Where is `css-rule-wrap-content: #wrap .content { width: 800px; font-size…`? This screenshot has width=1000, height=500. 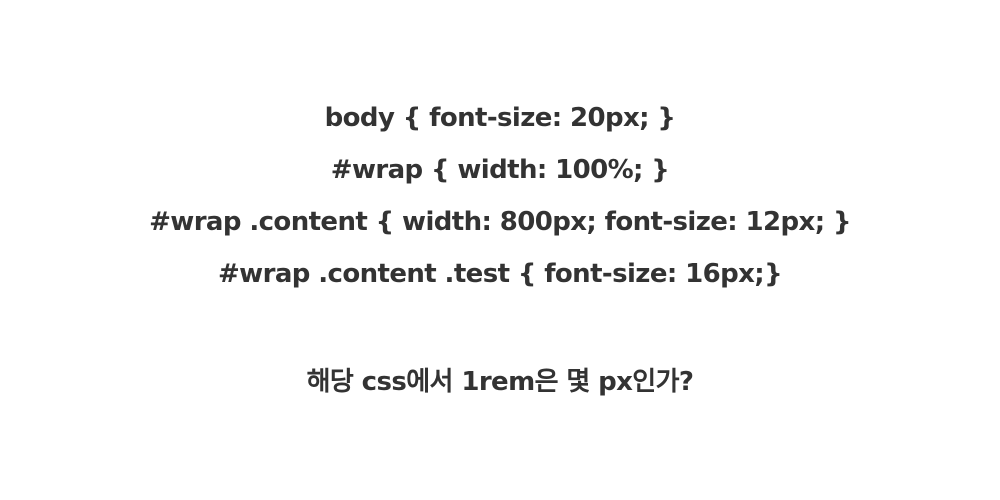 css-rule-wrap-content: #wrap .content { width: 800px; font-size… is located at coordinates (500, 222).